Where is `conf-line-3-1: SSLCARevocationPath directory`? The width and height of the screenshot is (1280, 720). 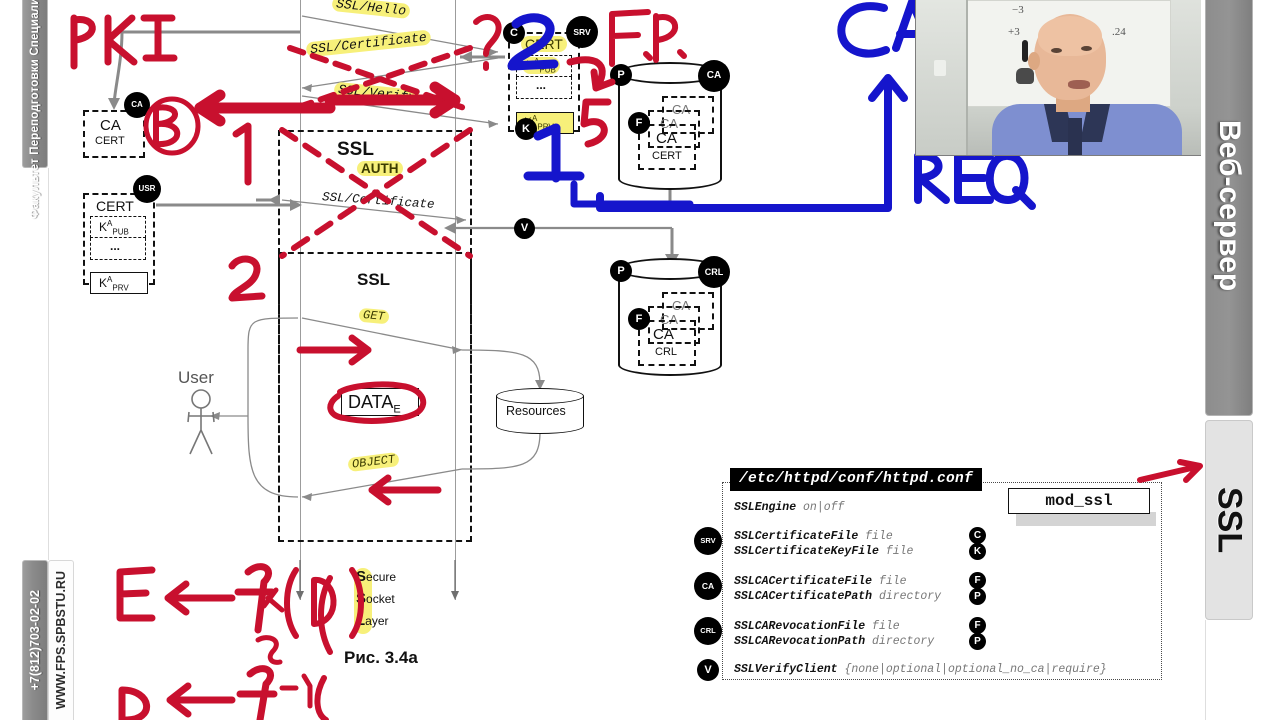
conf-line-3-1: SSLCARevocationPath directory is located at coordinates (834, 641).